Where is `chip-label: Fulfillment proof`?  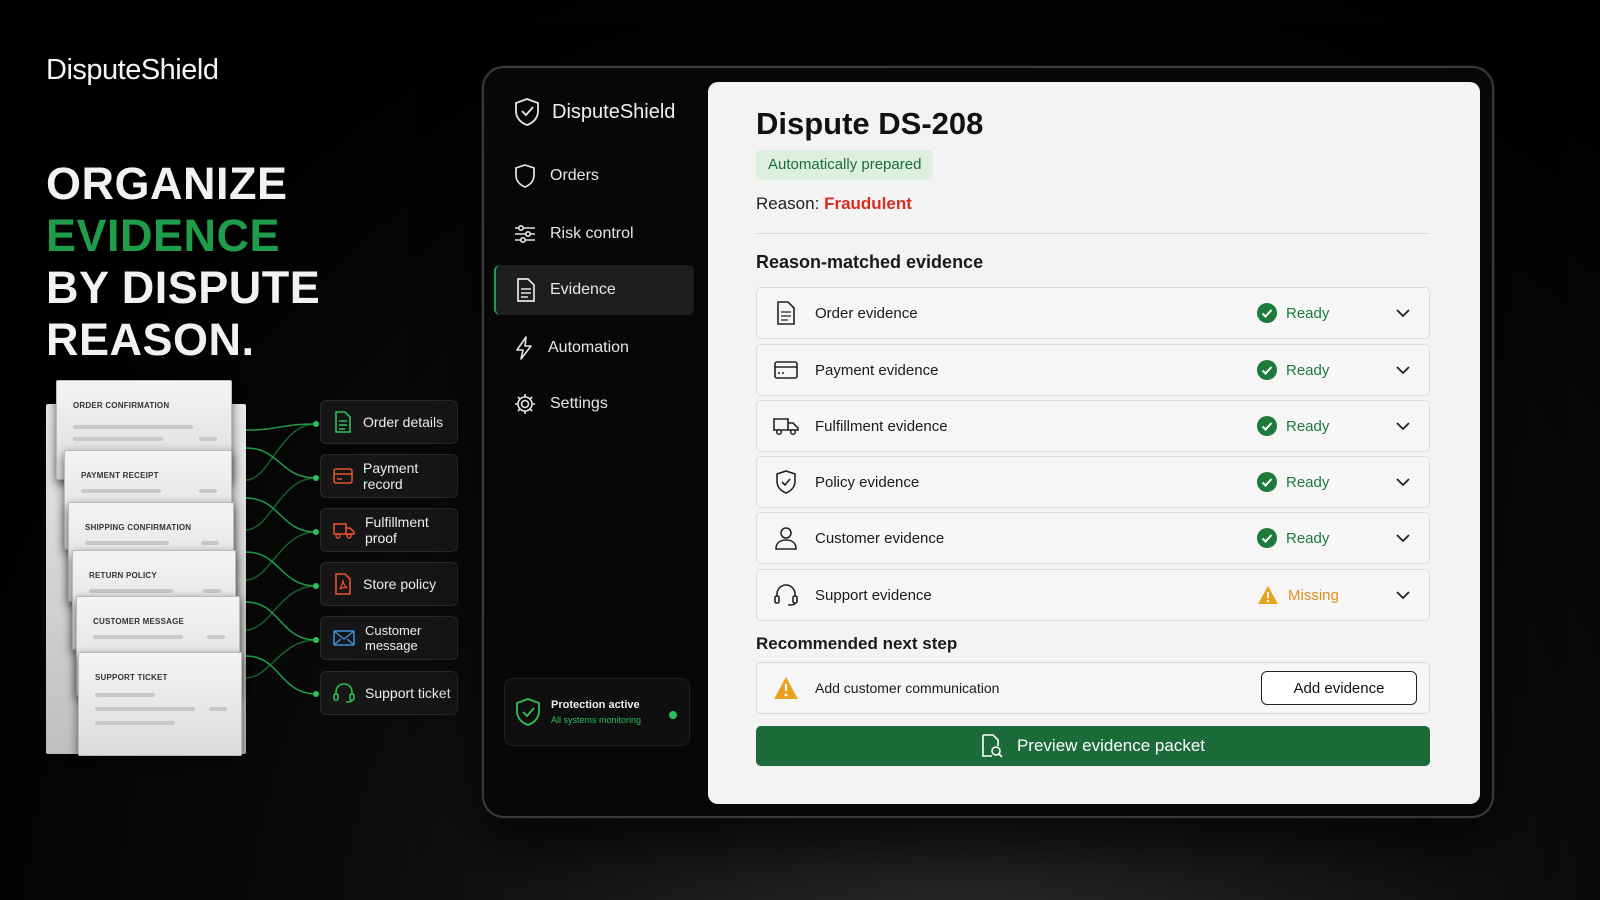
chip-label: Fulfillment proof is located at coordinates (397, 530).